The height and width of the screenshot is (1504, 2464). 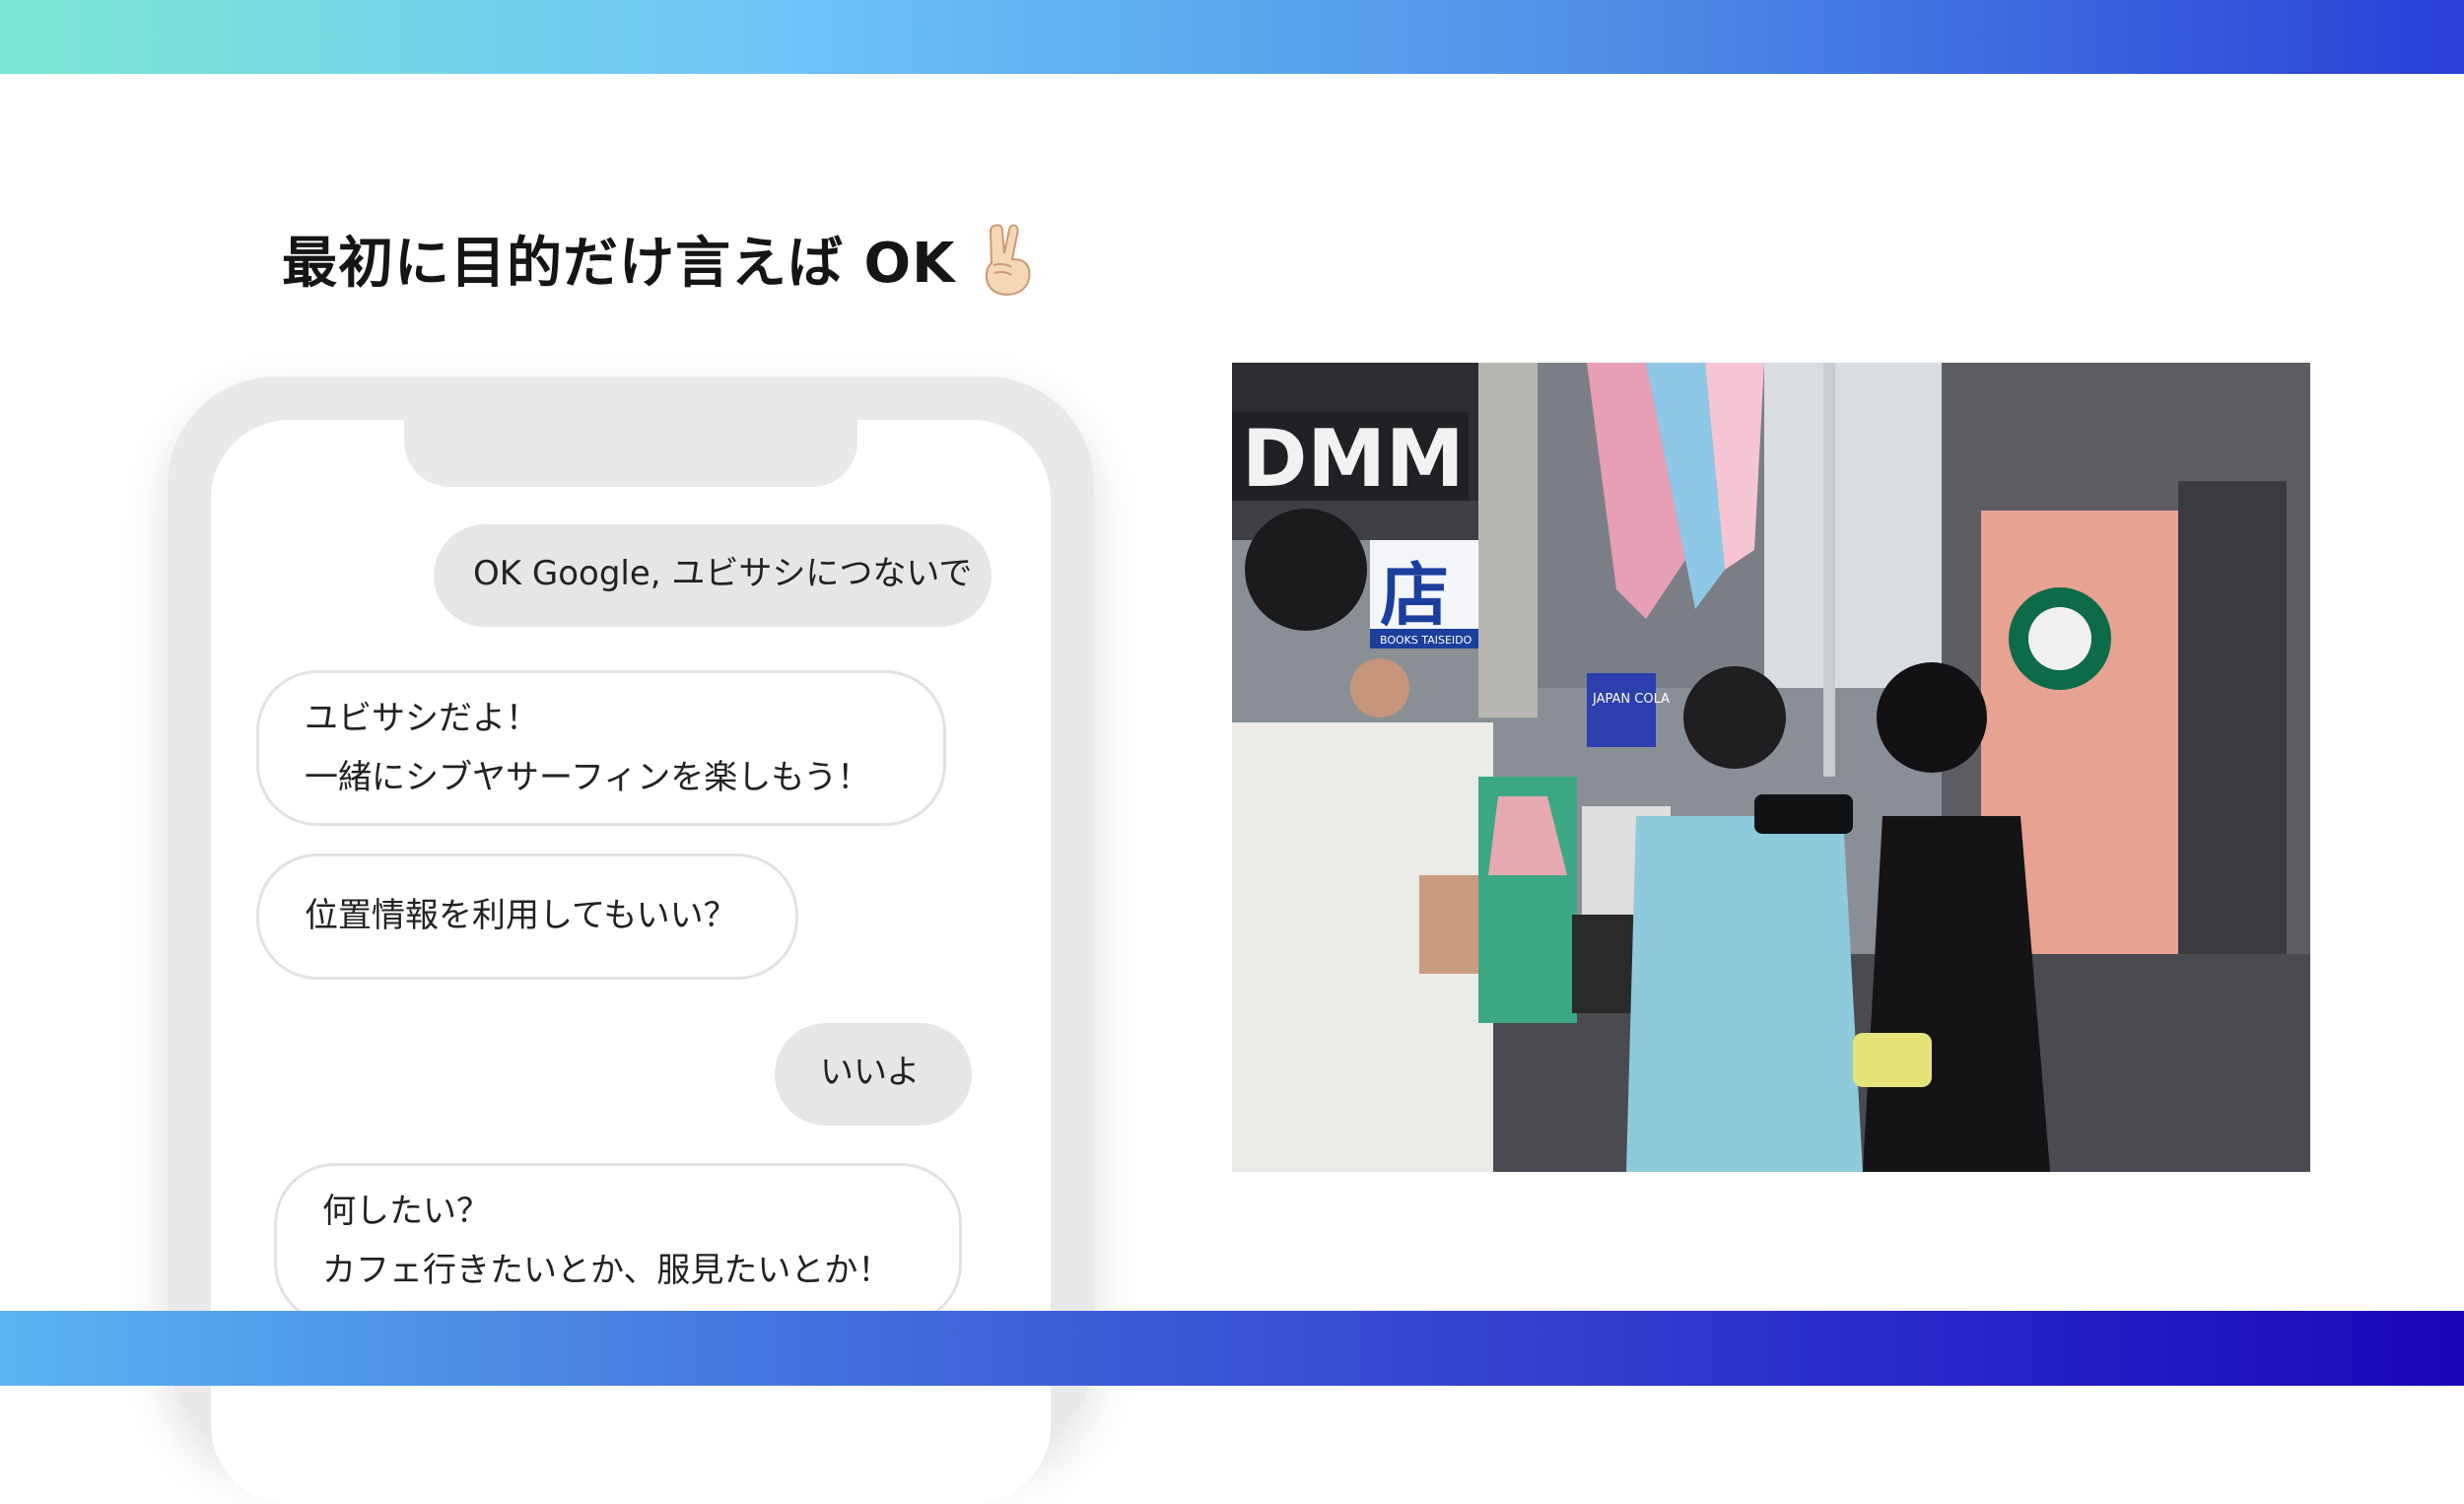 What do you see at coordinates (406, 1211) in the screenshot?
I see `message-line: 何したい？` at bounding box center [406, 1211].